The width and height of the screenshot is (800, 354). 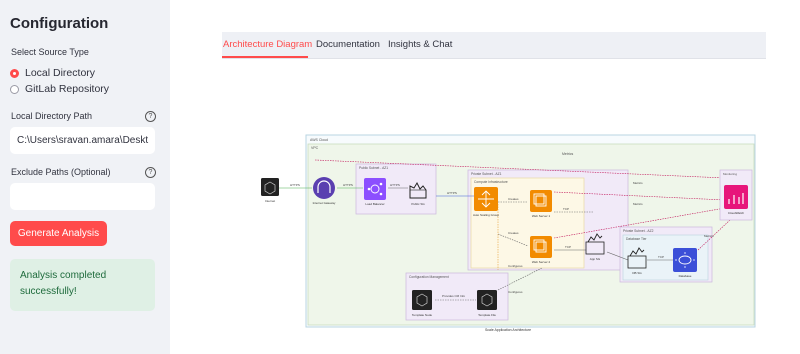 What do you see at coordinates (50, 52) in the screenshot?
I see `source-type-label: Select Source Type` at bounding box center [50, 52].